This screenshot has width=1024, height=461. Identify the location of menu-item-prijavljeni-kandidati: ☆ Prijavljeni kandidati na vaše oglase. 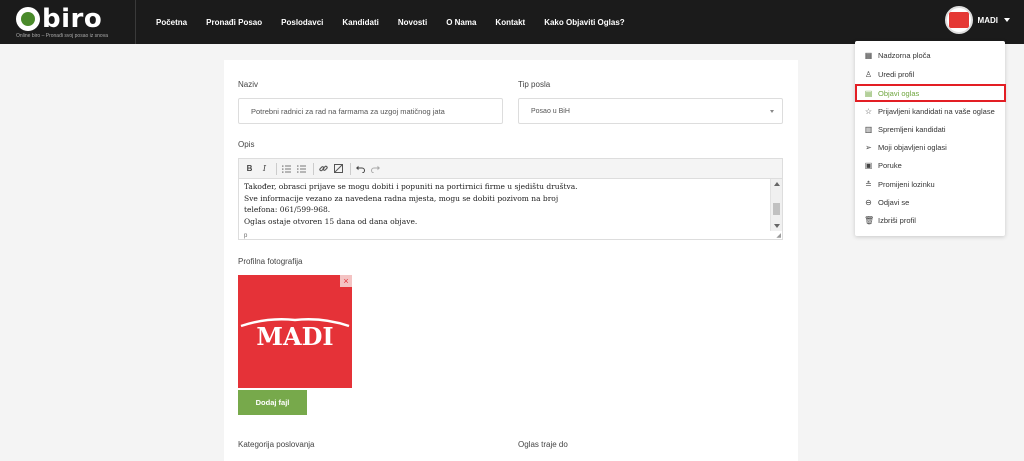
(930, 111).